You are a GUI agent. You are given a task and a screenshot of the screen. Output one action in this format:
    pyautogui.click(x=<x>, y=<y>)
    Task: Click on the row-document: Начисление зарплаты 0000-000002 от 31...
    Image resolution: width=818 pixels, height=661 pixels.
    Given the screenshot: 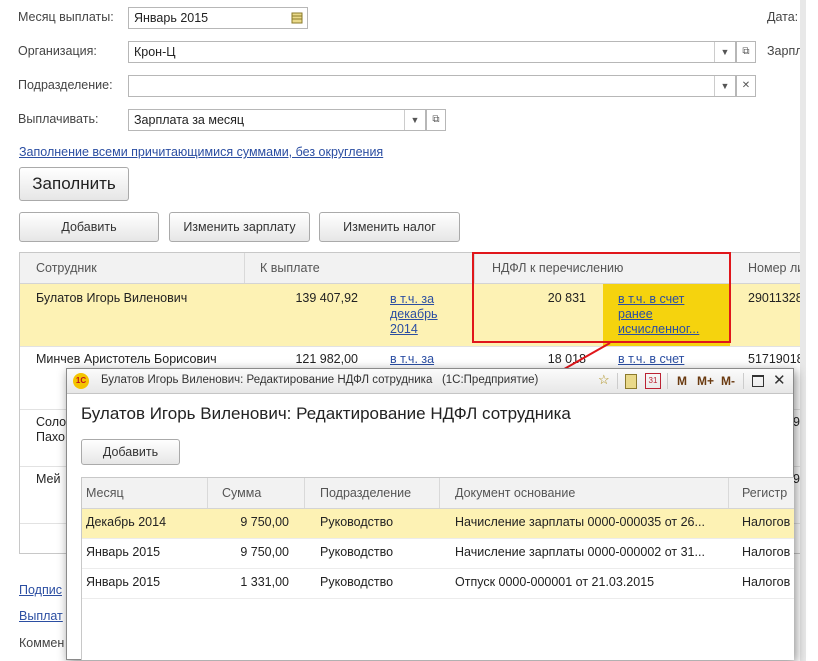 What is the action you would take?
    pyautogui.click(x=580, y=552)
    